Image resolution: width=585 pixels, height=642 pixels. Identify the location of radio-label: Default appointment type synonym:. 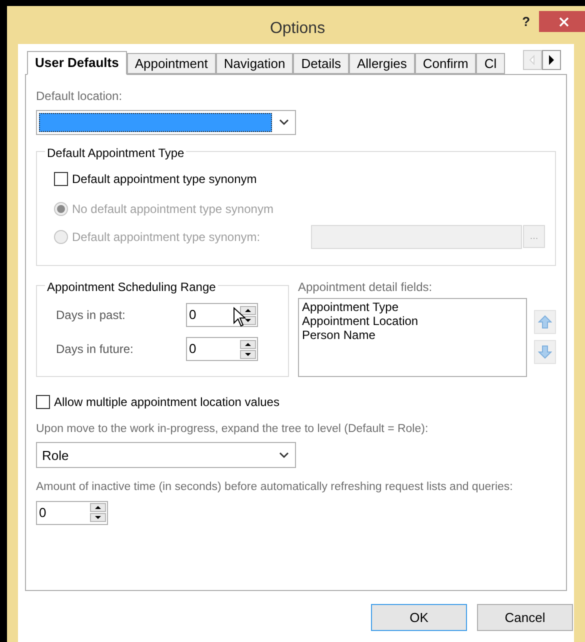
(166, 237).